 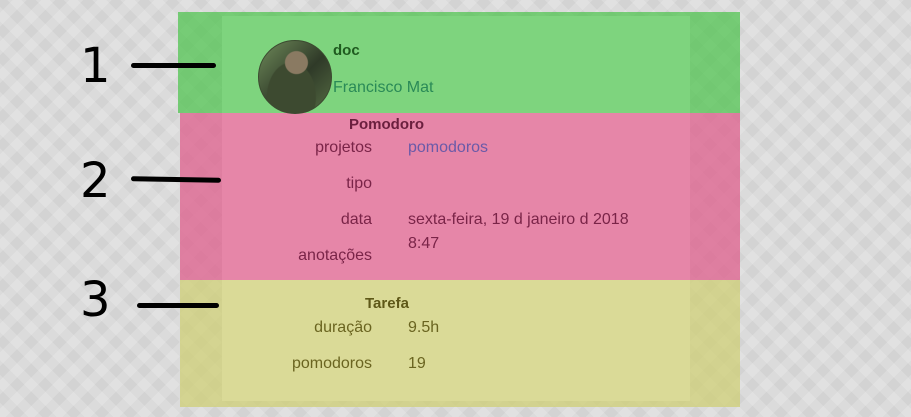 What do you see at coordinates (417, 363) in the screenshot?
I see `pomodoros-value: 19` at bounding box center [417, 363].